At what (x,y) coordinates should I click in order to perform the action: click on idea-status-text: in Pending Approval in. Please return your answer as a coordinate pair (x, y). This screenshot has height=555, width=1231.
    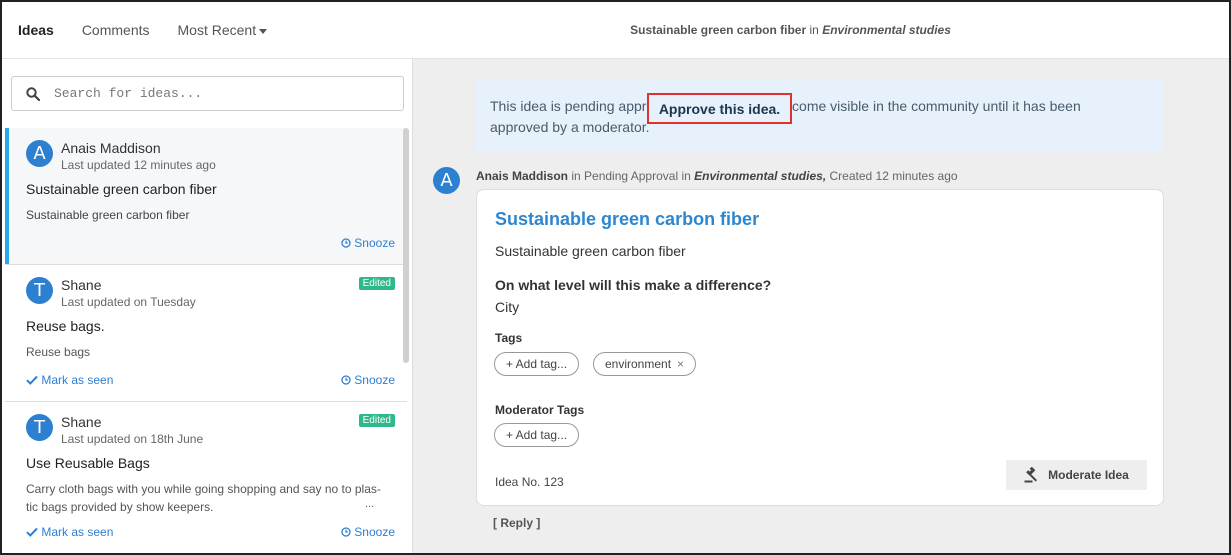
    Looking at the image, I should click on (631, 176).